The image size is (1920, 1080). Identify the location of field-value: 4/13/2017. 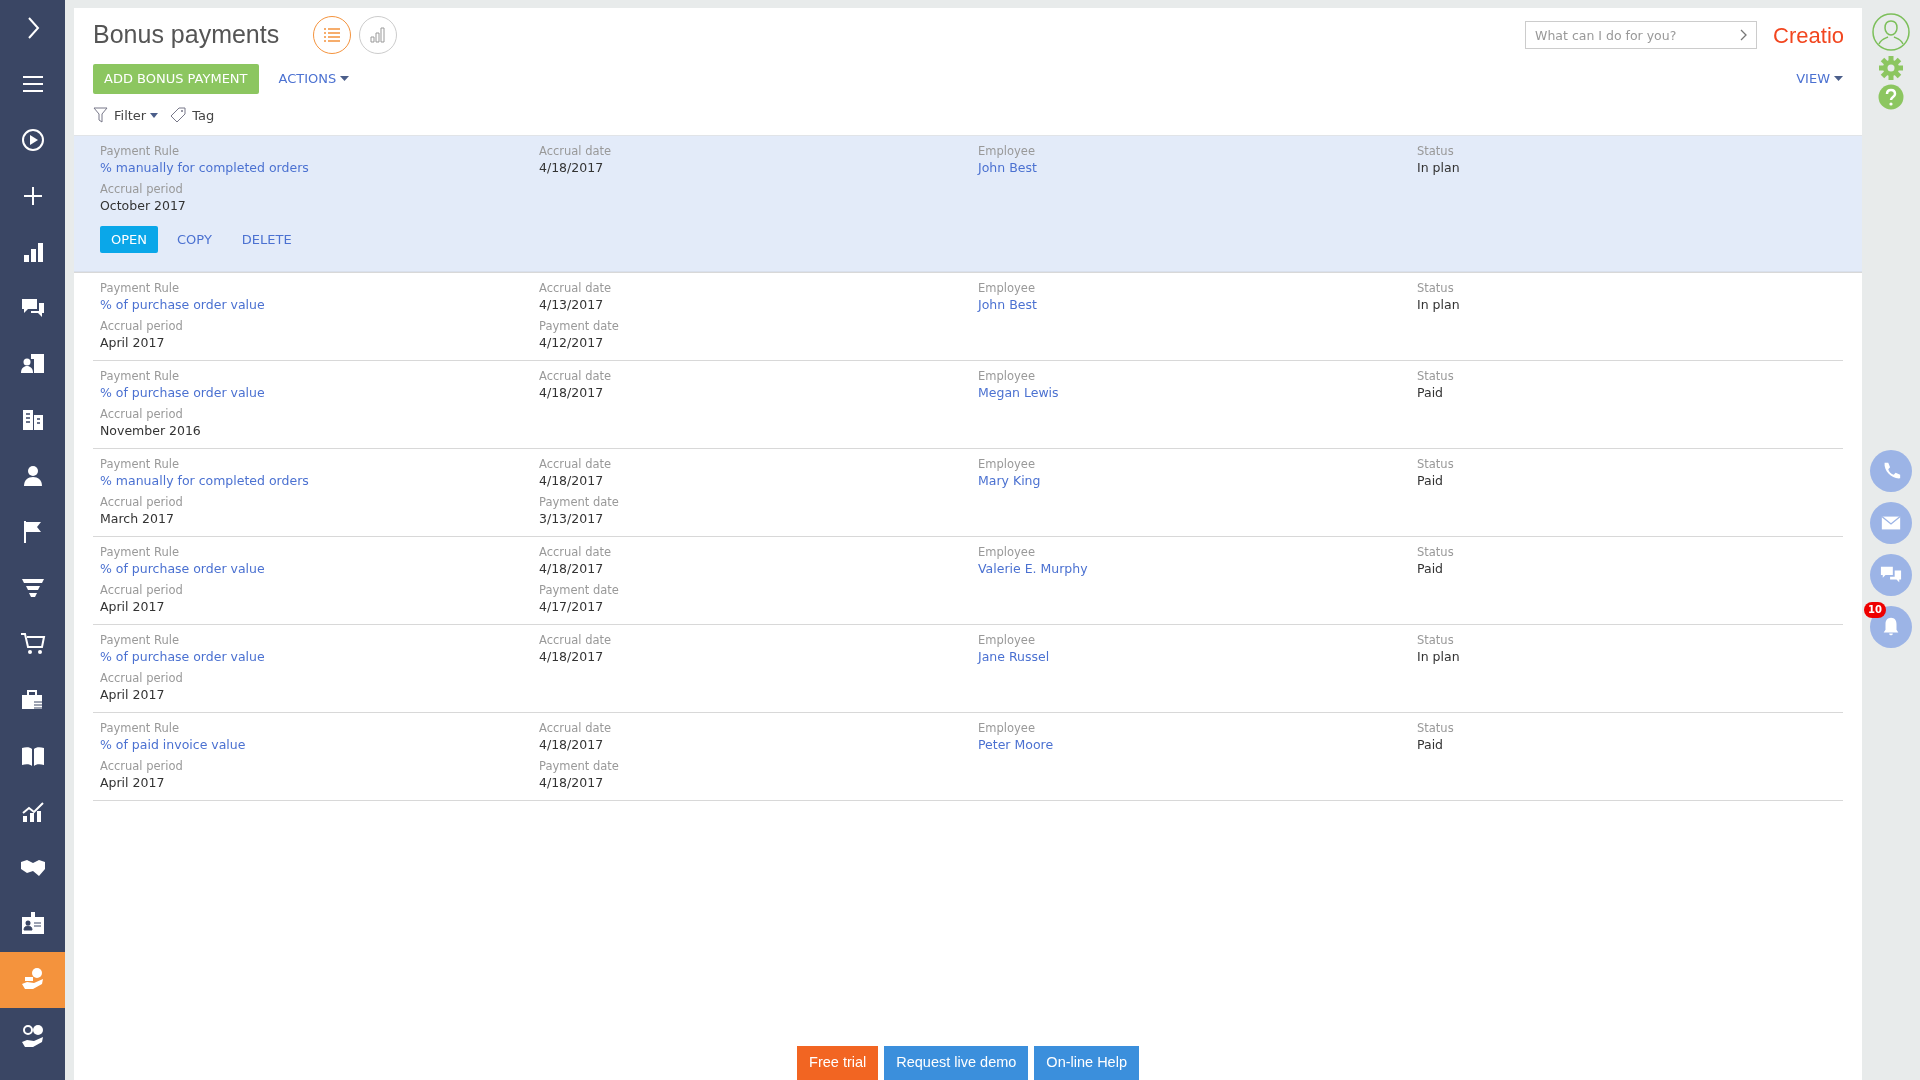
(571, 305).